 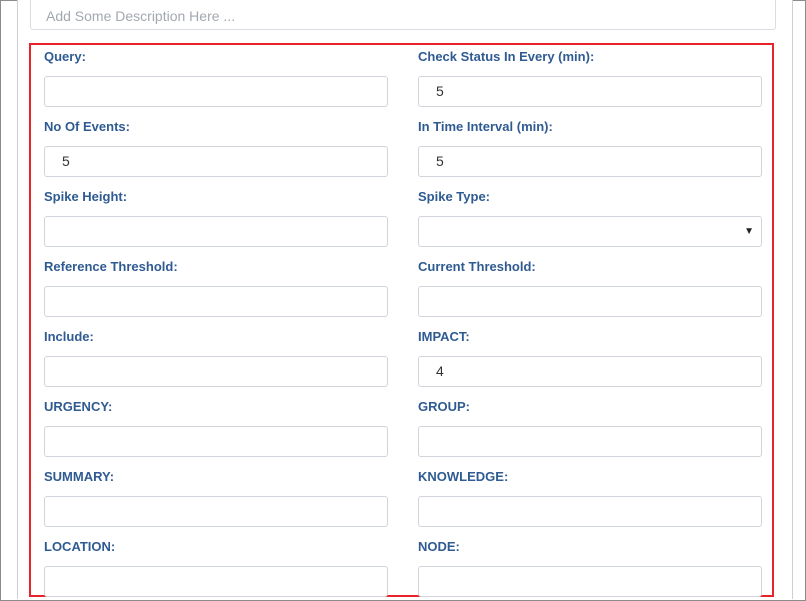 What do you see at coordinates (590, 91) in the screenshot?
I see `check-status-input: 5` at bounding box center [590, 91].